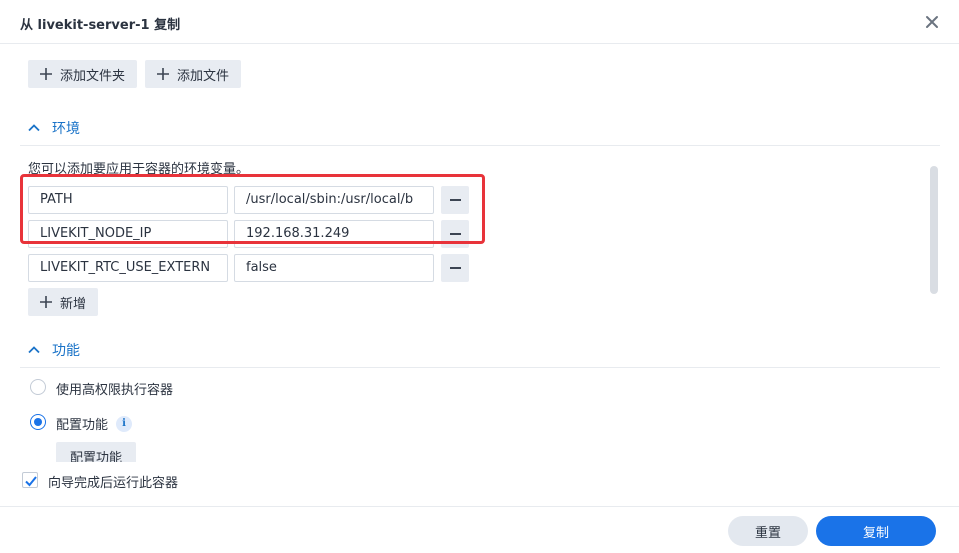 The width and height of the screenshot is (959, 553). I want to click on capabilities-section-toggle: 功能, so click(54, 350).